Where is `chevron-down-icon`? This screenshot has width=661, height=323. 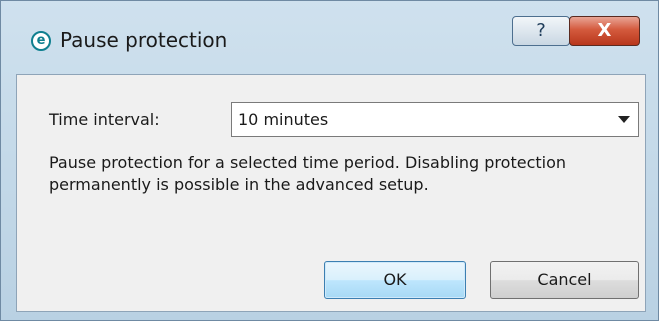
chevron-down-icon is located at coordinates (624, 119).